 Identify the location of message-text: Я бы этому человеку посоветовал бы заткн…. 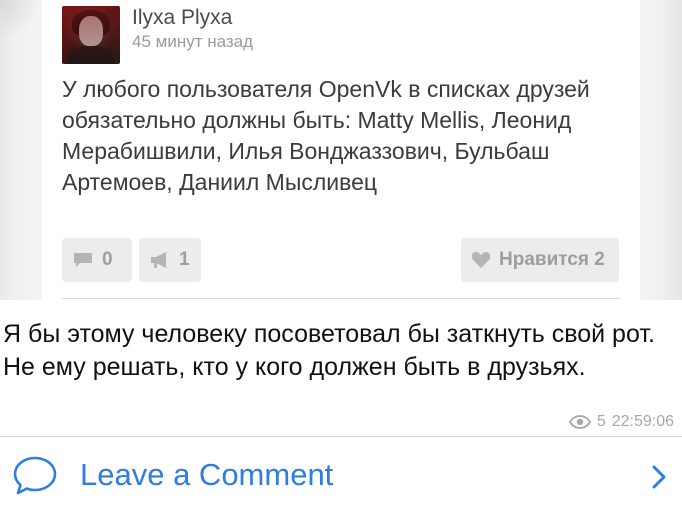
(329, 350).